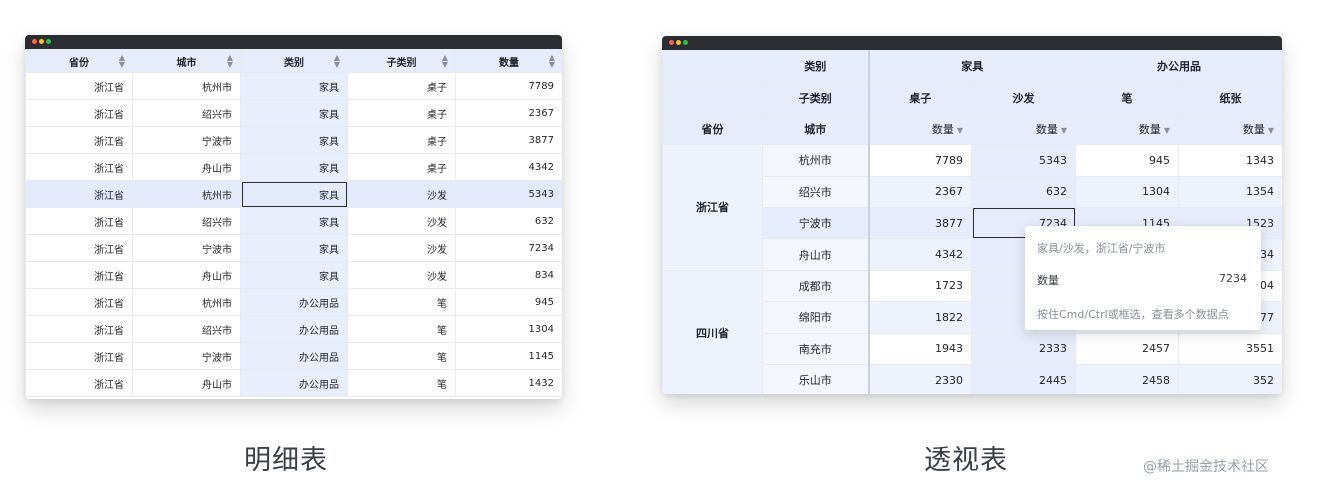  Describe the element at coordinates (816, 378) in the screenshot. I see `row-header-city: 乐山市` at that location.